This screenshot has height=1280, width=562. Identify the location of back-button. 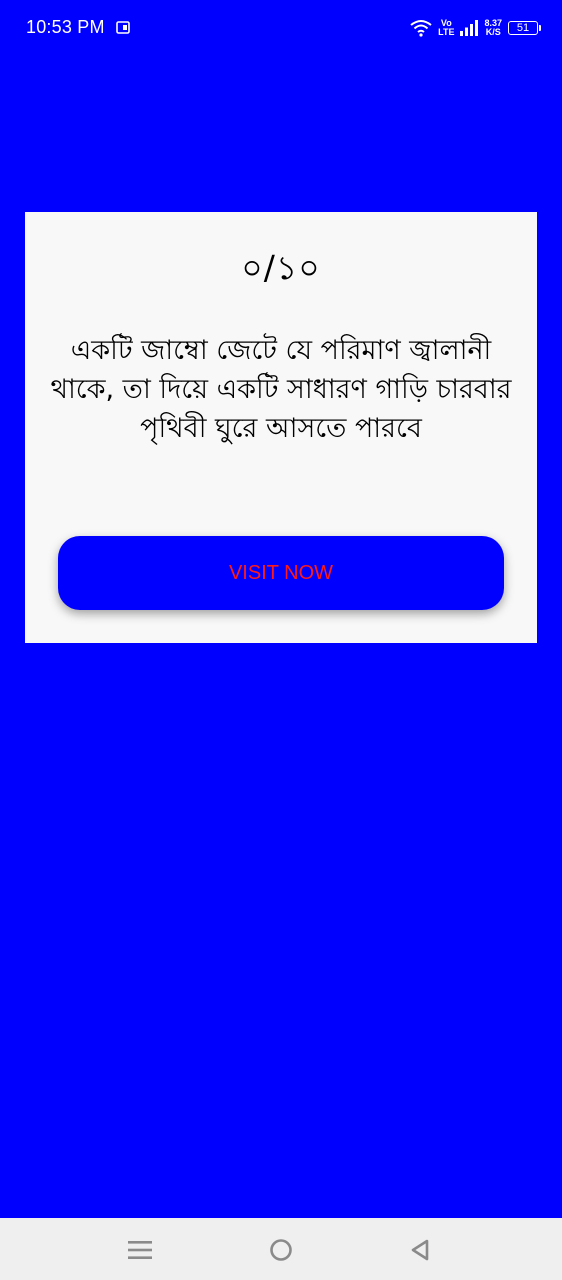
(420, 1250).